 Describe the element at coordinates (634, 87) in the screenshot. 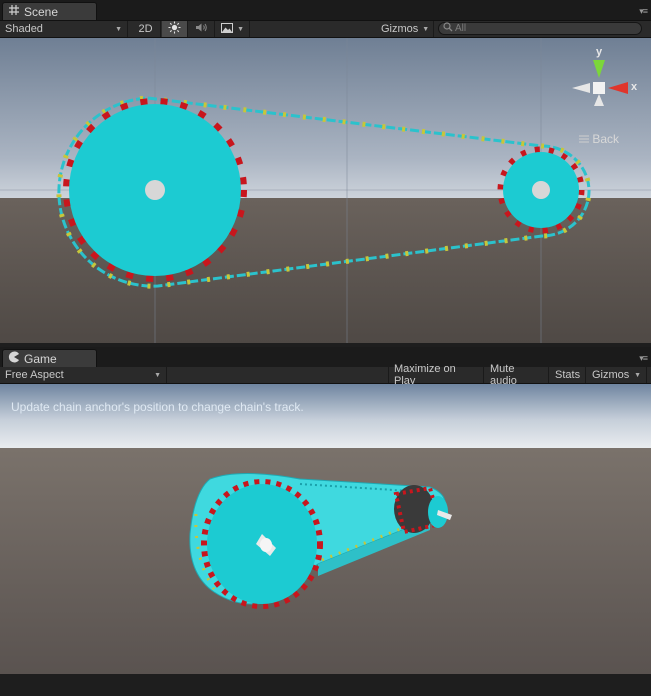

I see `gizmo-x-label: x` at that location.